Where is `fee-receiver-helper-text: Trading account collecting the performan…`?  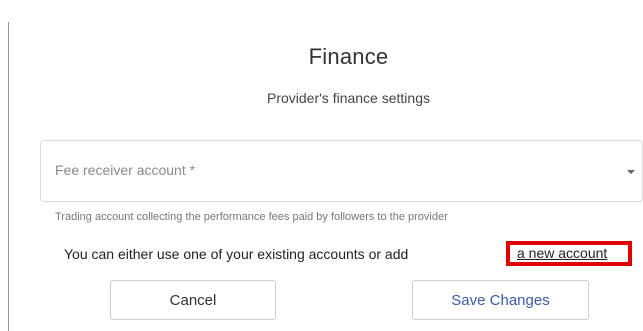
fee-receiver-helper-text: Trading account collecting the performan… is located at coordinates (251, 217).